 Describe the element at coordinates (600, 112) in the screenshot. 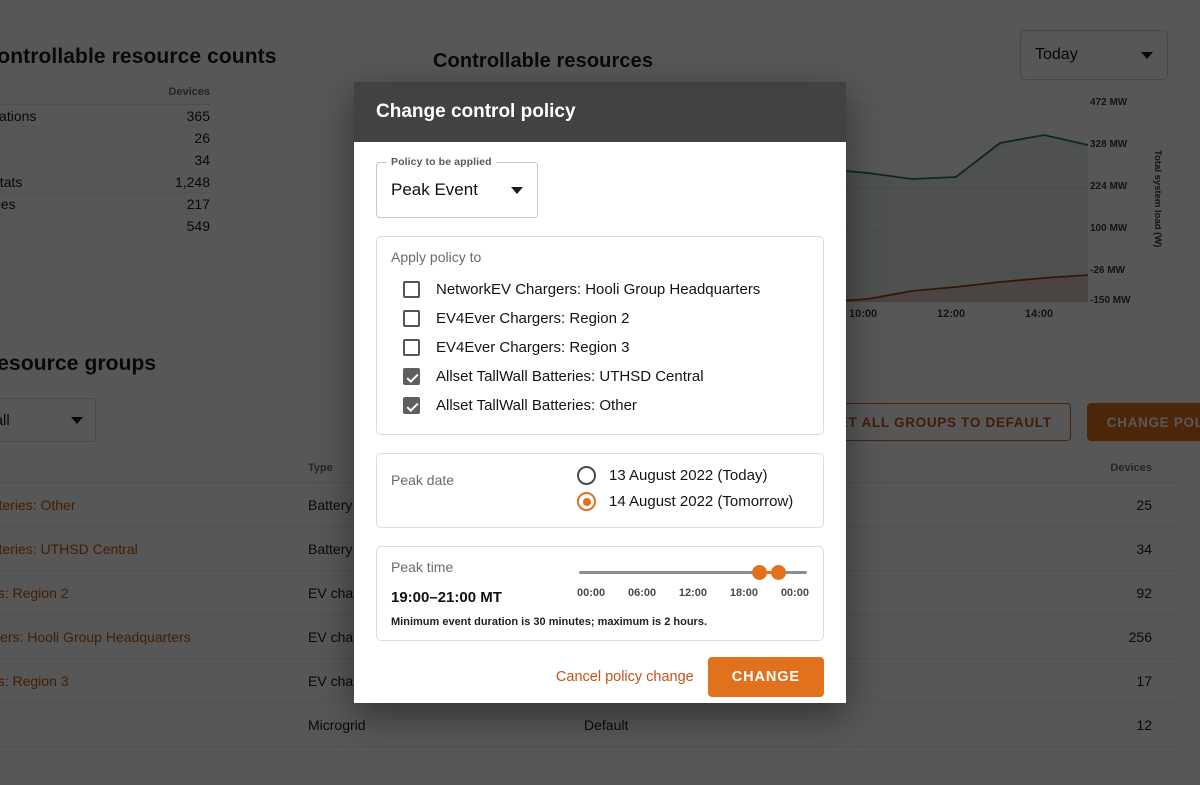

I see `dialog-header: Change control policy` at that location.